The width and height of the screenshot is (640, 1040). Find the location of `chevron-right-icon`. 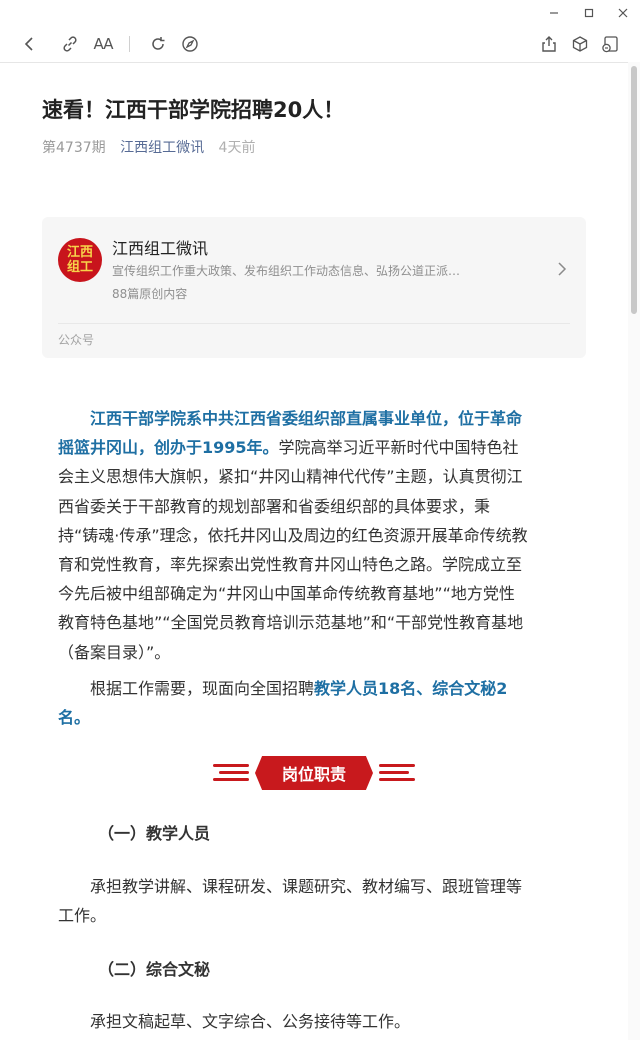

chevron-right-icon is located at coordinates (562, 269).